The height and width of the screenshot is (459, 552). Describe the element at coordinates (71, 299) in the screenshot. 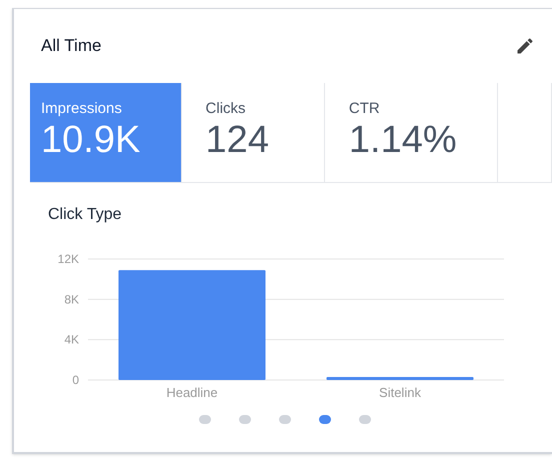

I see `axis-label: 8K` at that location.